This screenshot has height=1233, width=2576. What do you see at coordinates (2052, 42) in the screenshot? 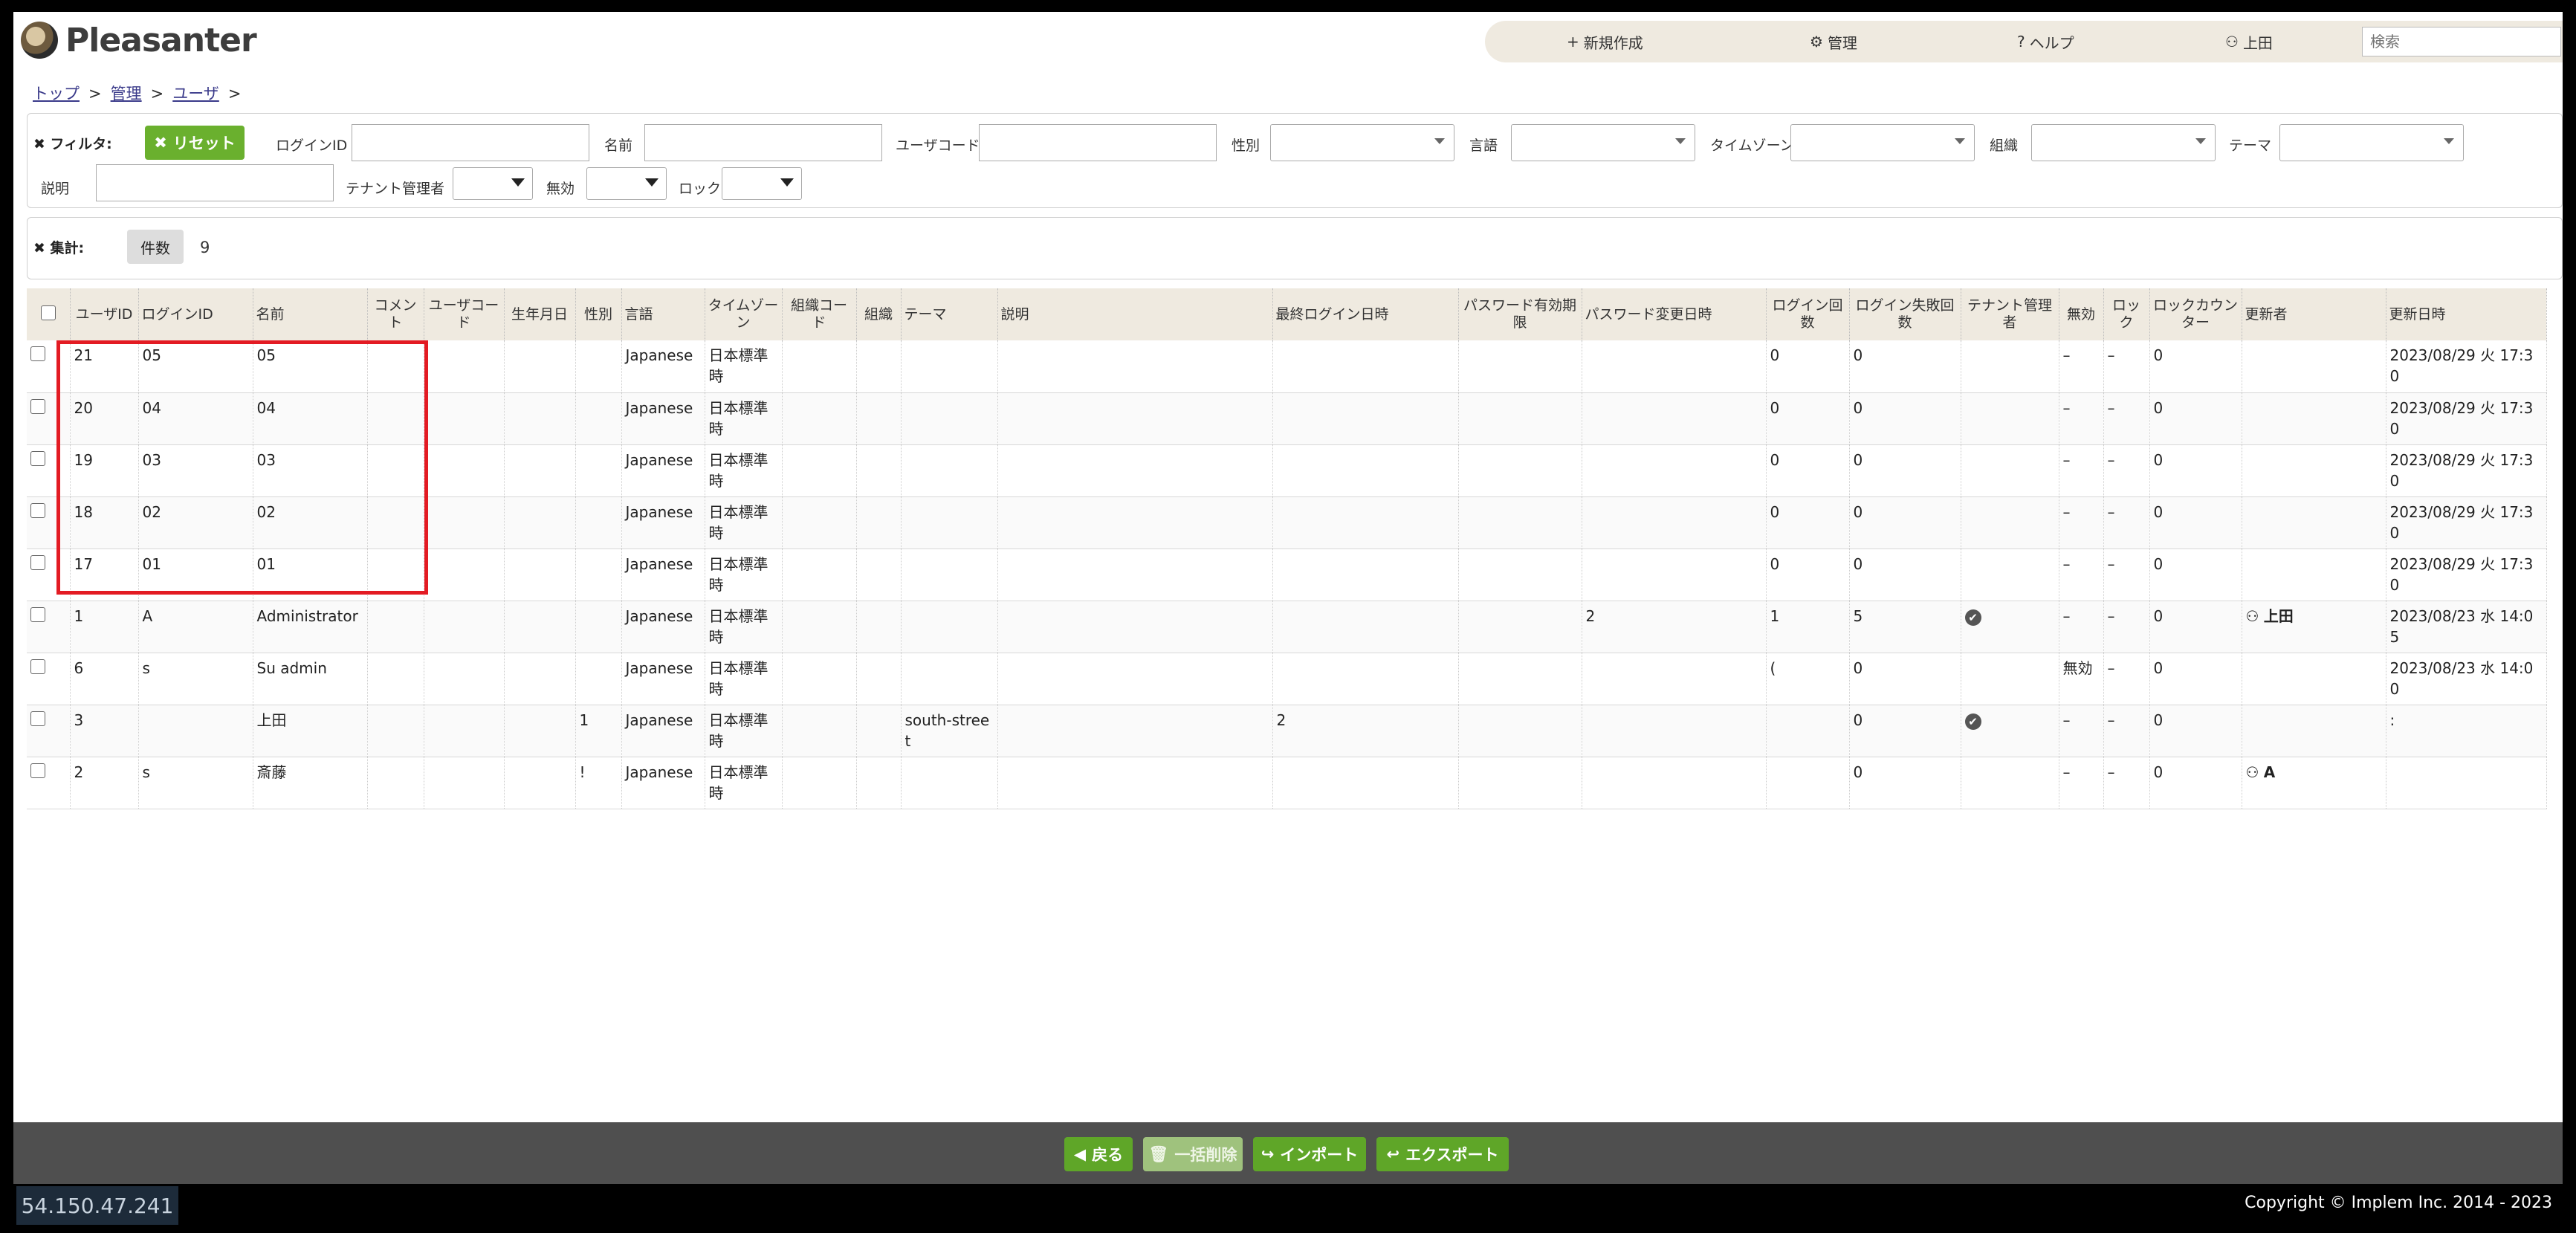
I see `nav-help-label: ヘルプ` at bounding box center [2052, 42].